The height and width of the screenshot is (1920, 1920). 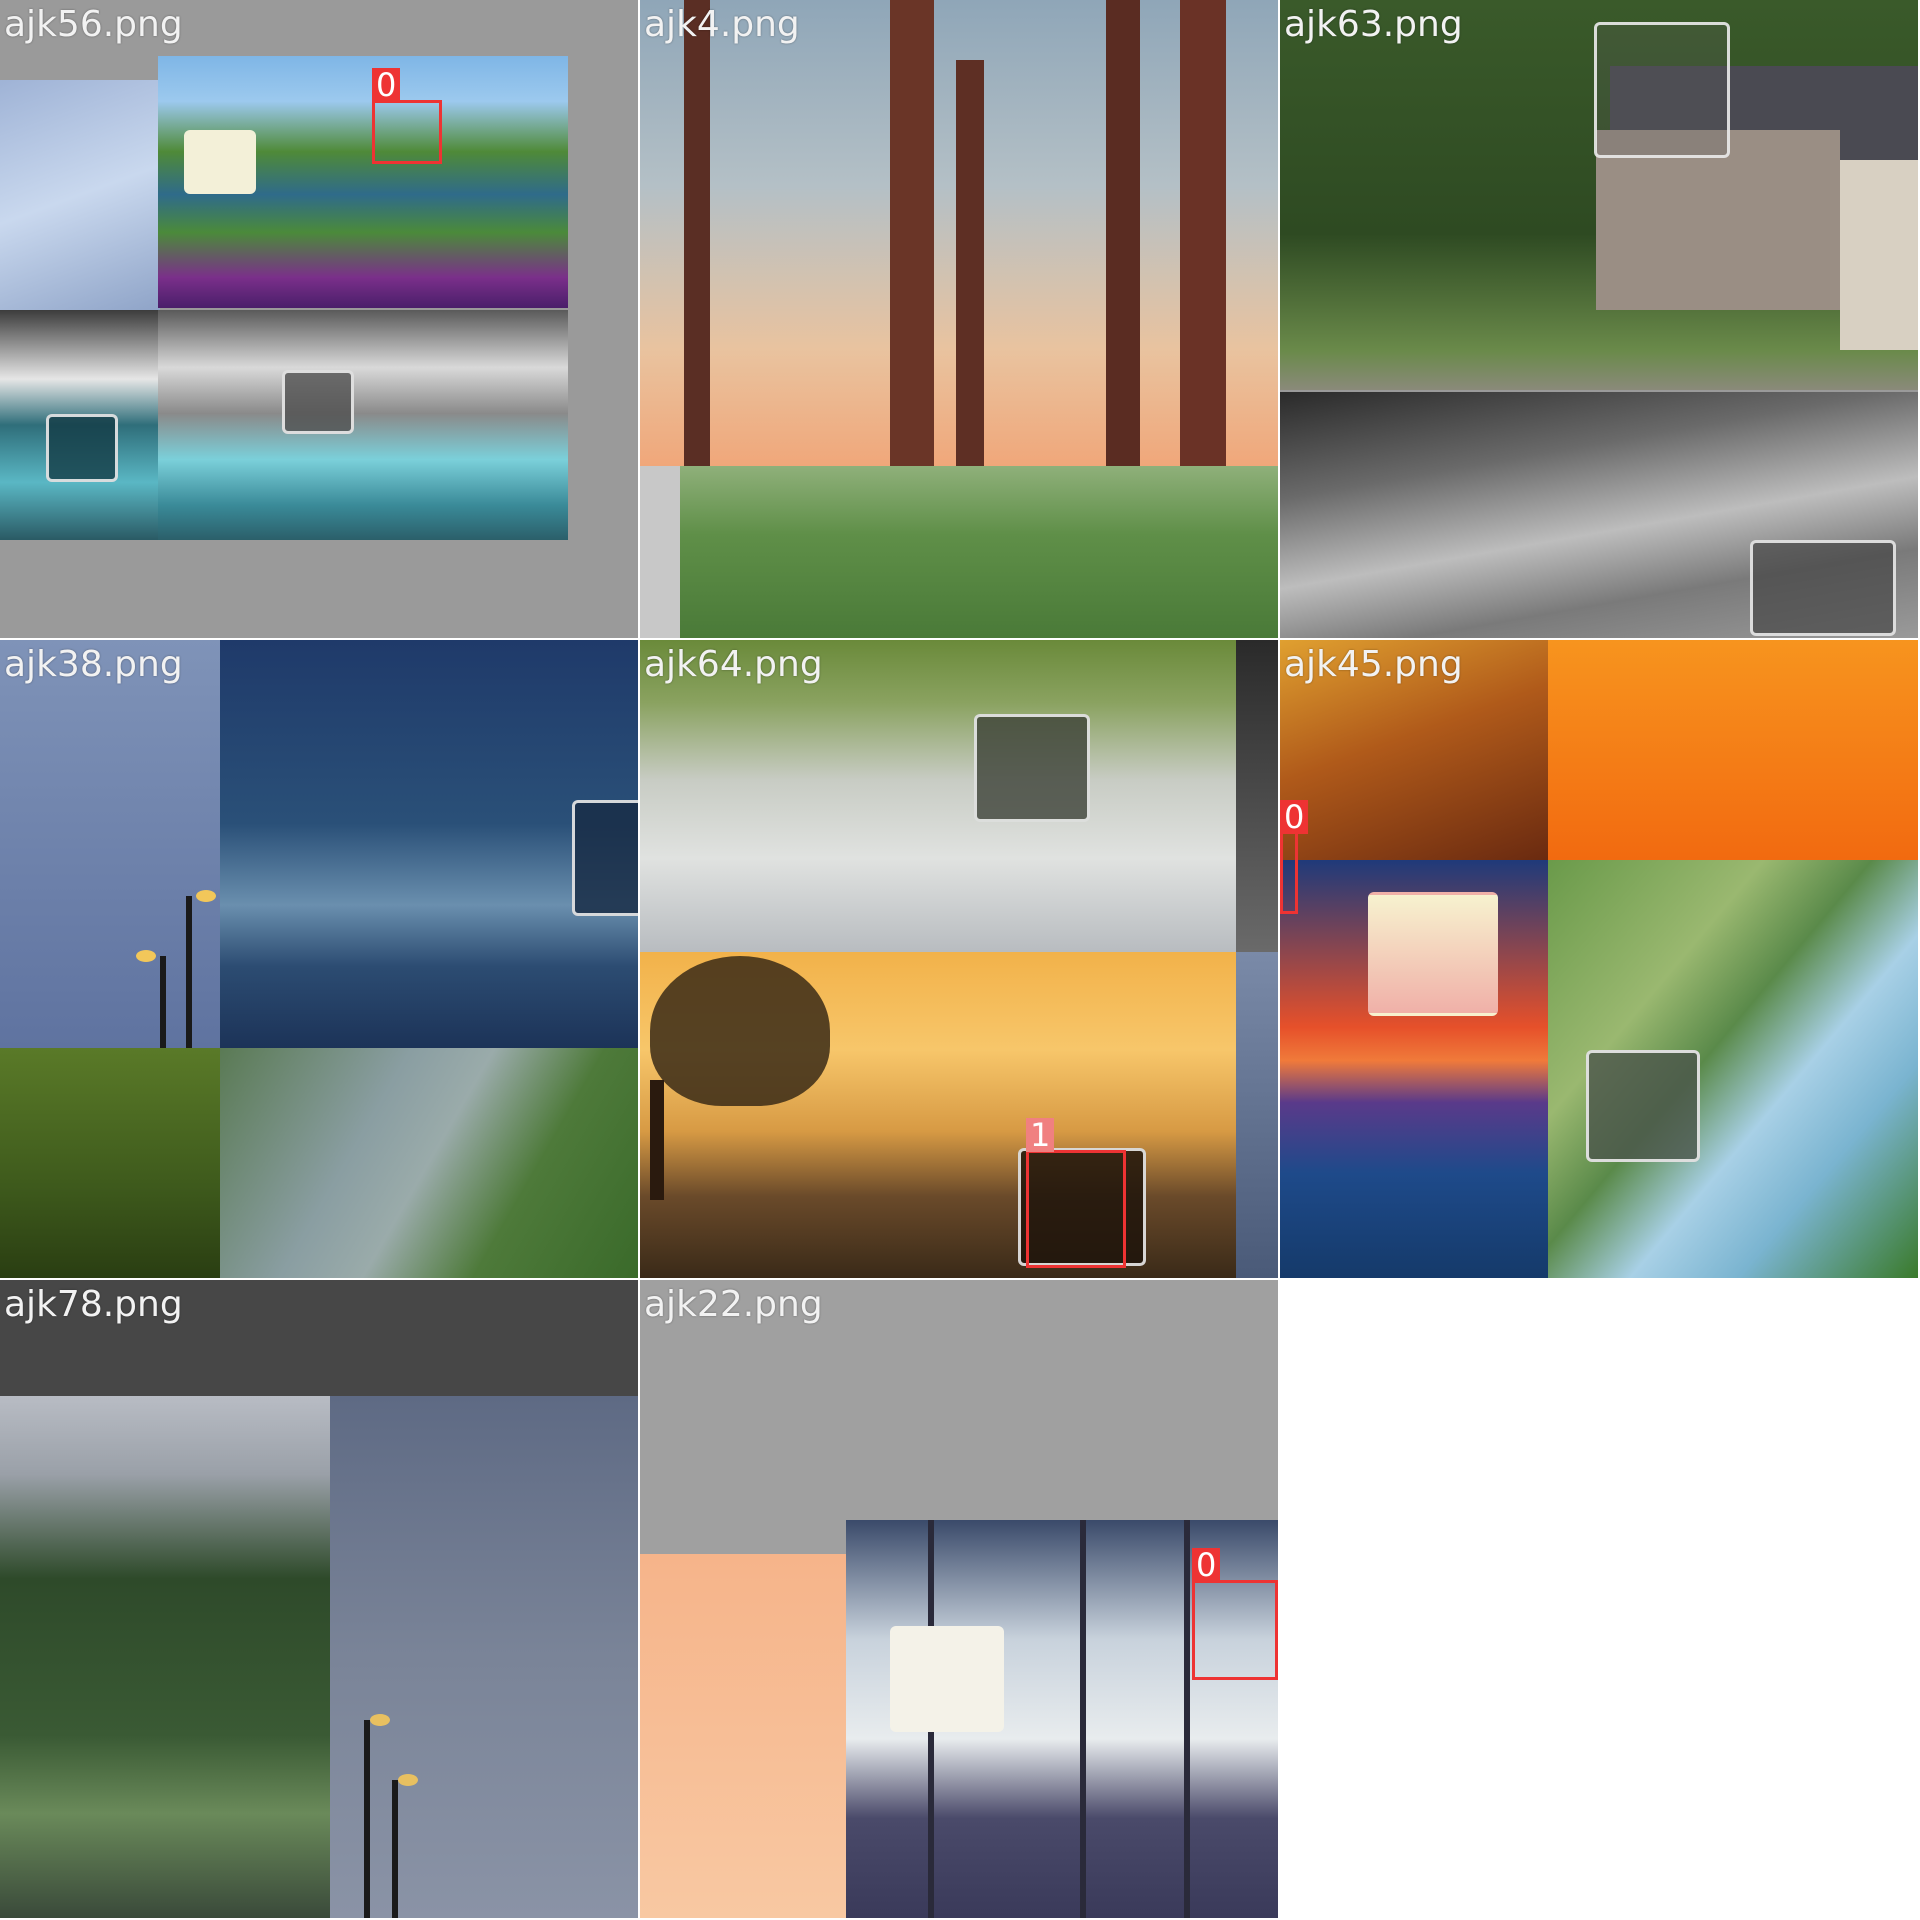 What do you see at coordinates (1040, 1135) in the screenshot?
I see `bbox-label: 1` at bounding box center [1040, 1135].